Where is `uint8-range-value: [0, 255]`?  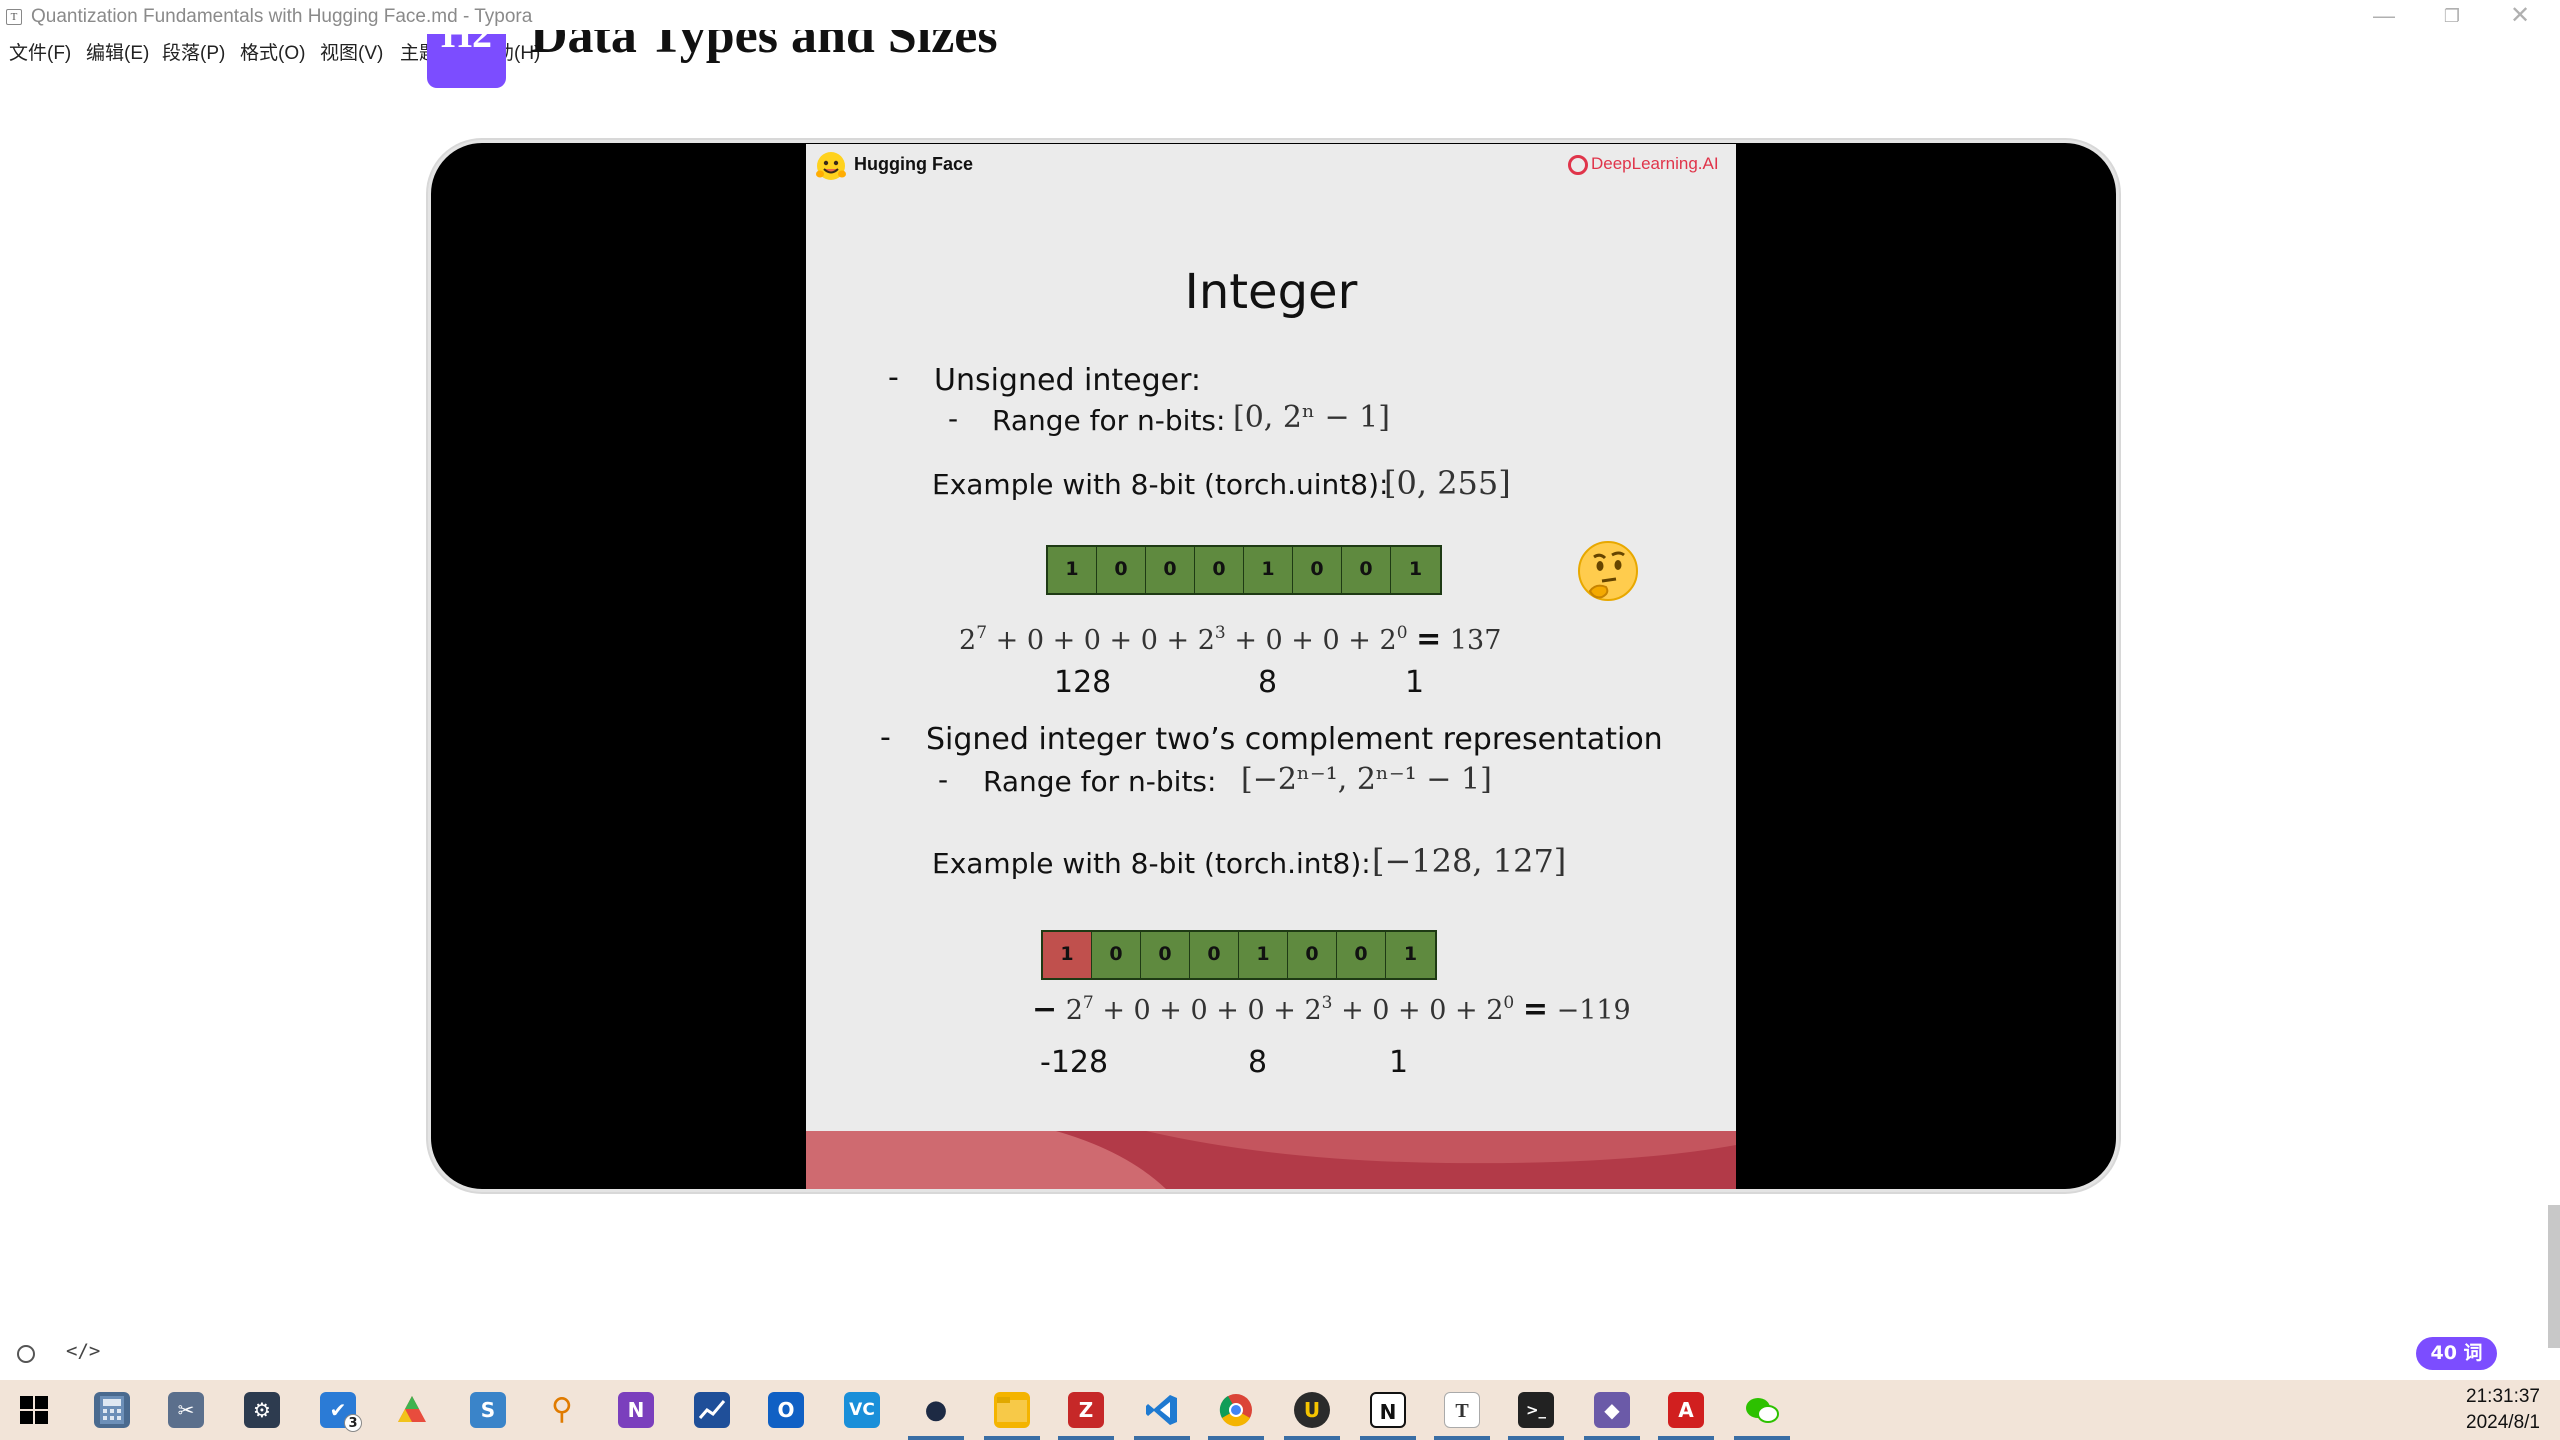
uint8-range-value: [0, 255] is located at coordinates (1447, 483).